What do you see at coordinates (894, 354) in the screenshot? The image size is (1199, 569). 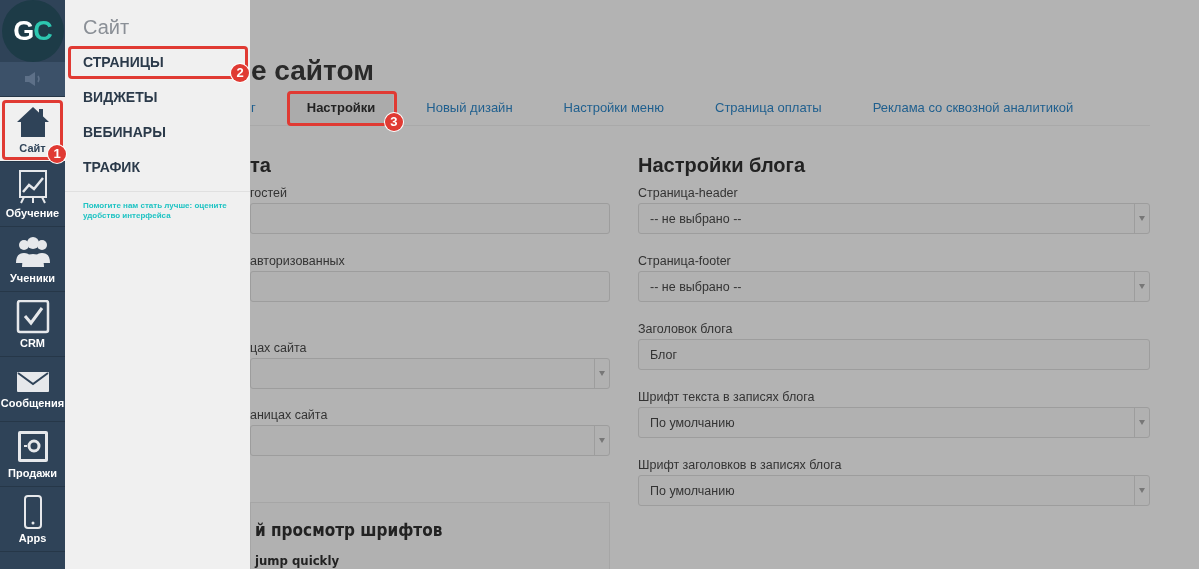 I see `input-field: Блог` at bounding box center [894, 354].